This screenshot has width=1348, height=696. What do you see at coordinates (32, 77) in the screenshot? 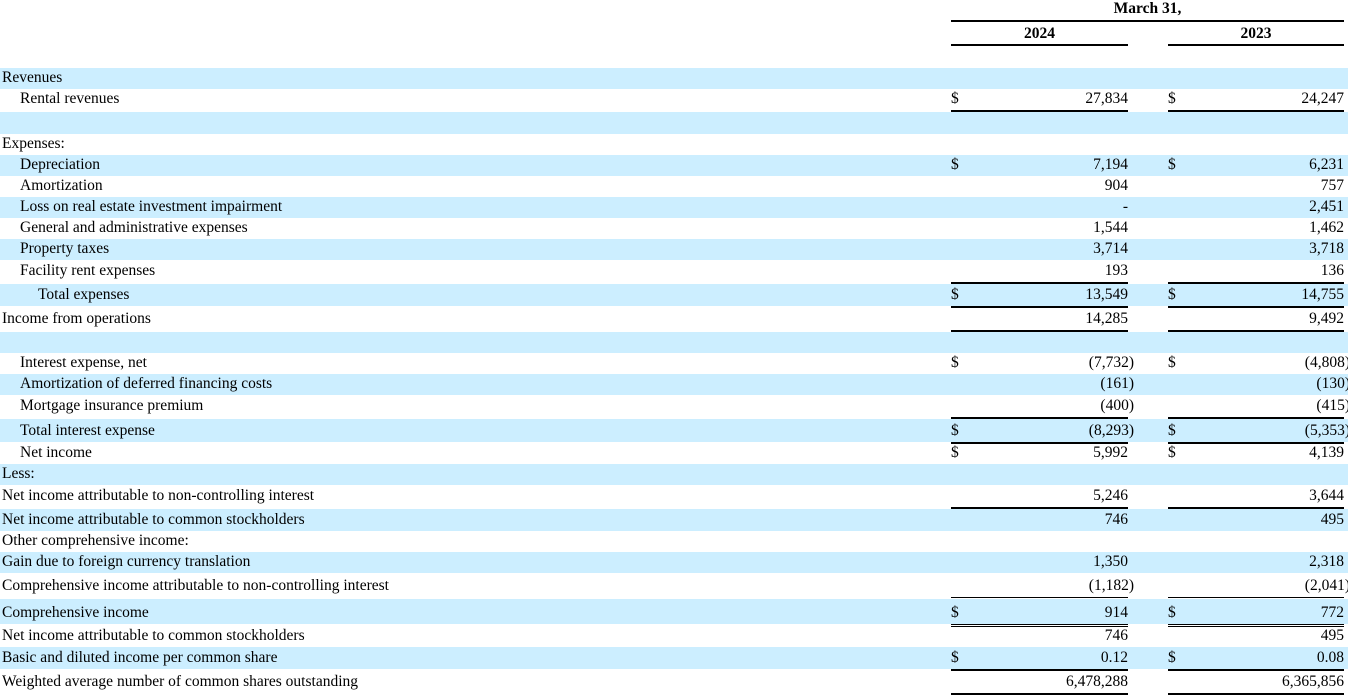
I see `row-label: Revenues` at bounding box center [32, 77].